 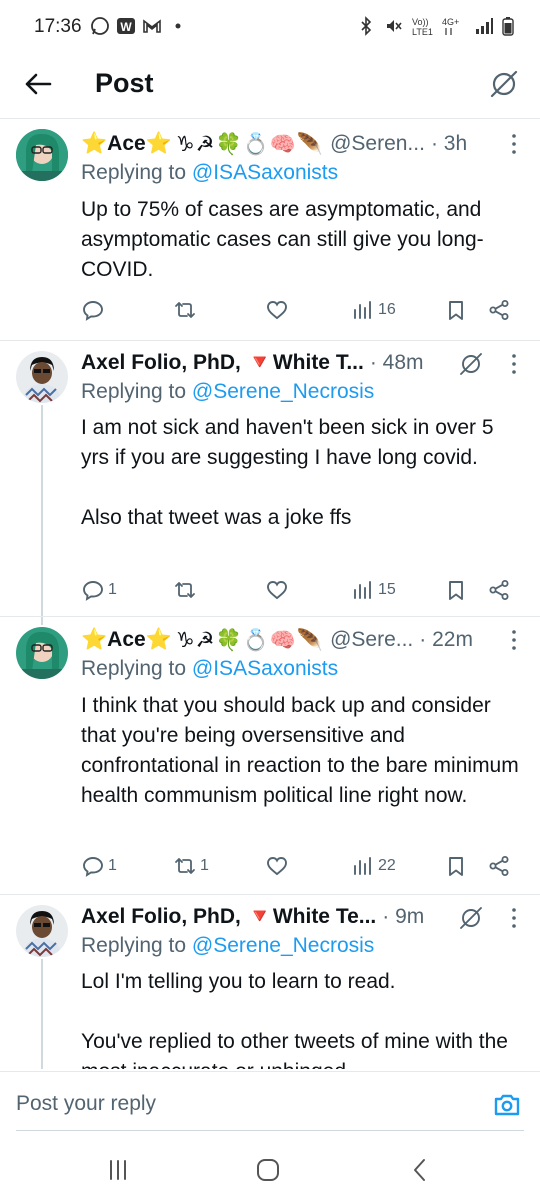 I want to click on back-icon, so click(x=420, y=1170).